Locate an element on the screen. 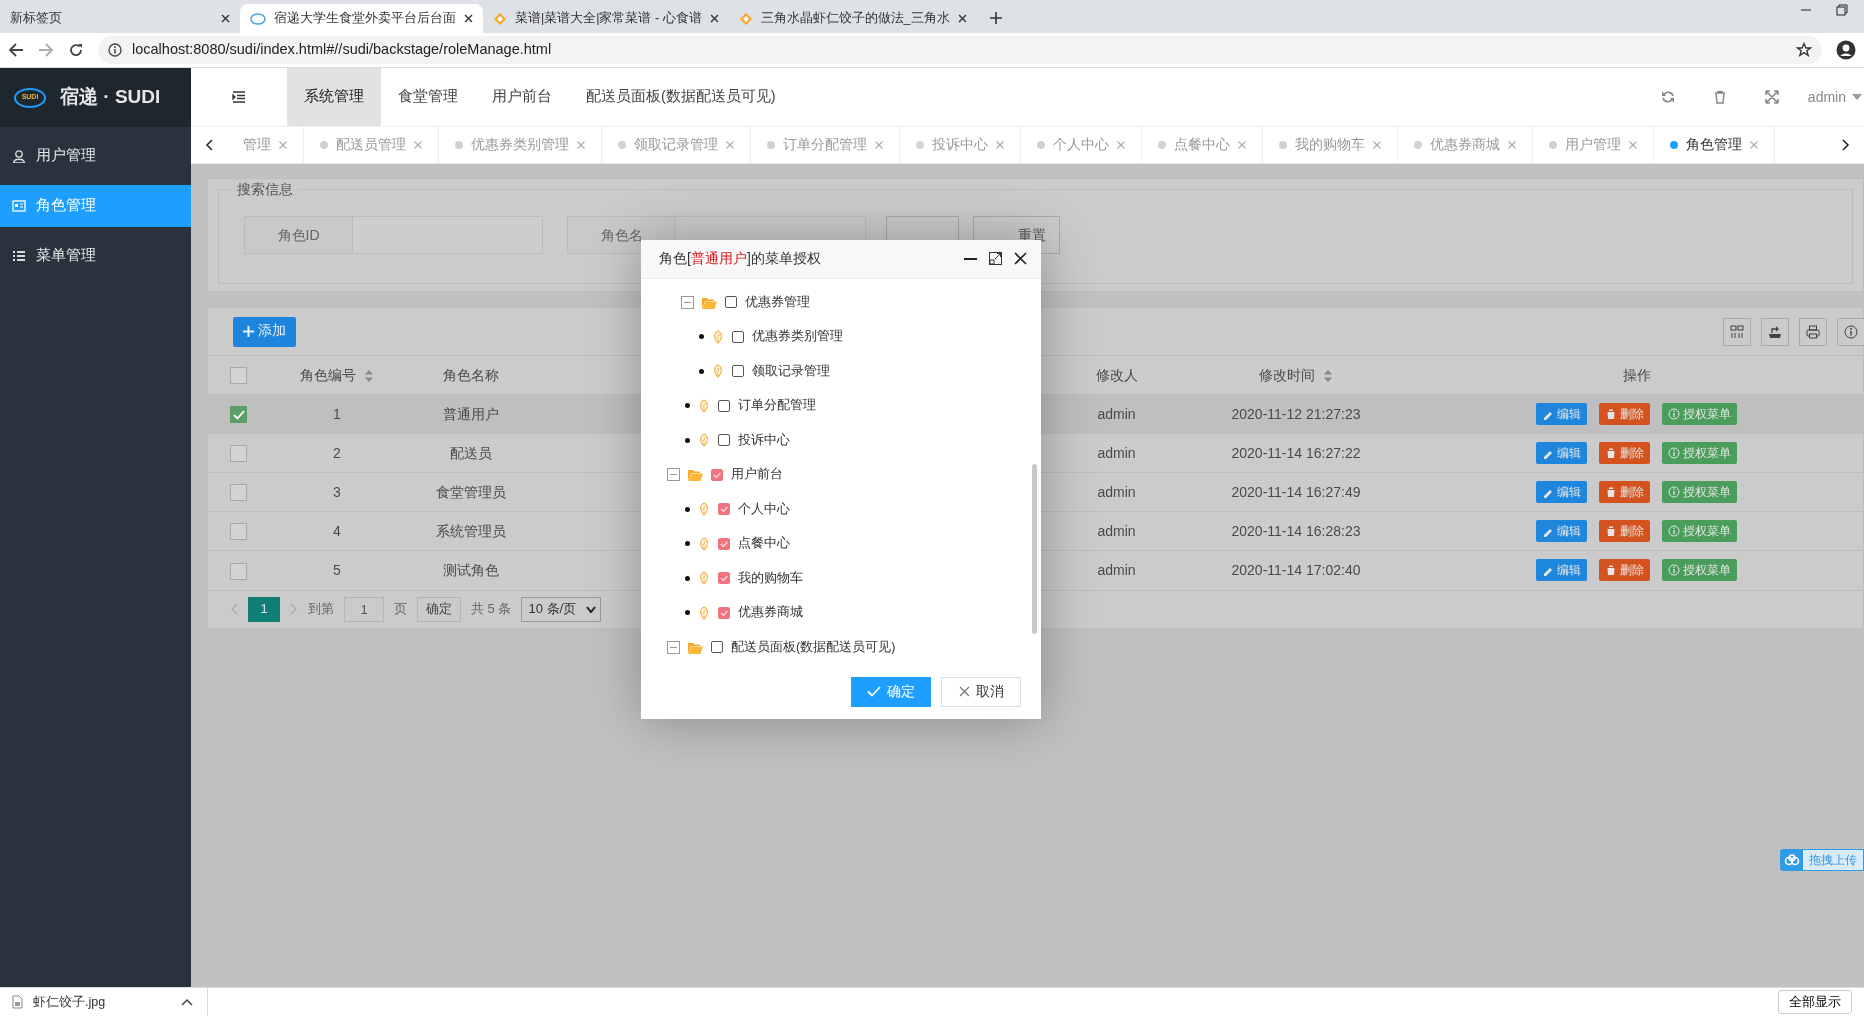 The width and height of the screenshot is (1864, 1016). page-tab: 点餐中心 is located at coordinates (1202, 145).